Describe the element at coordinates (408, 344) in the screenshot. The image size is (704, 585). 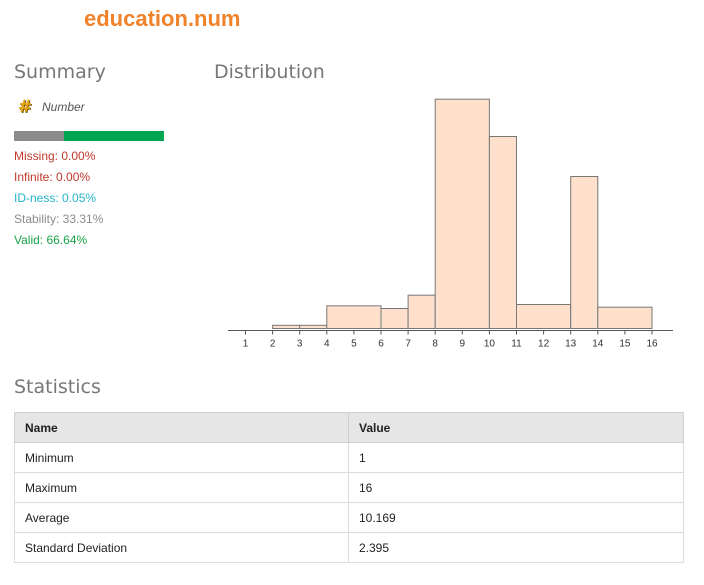
I see `x-tick-label: 7` at that location.